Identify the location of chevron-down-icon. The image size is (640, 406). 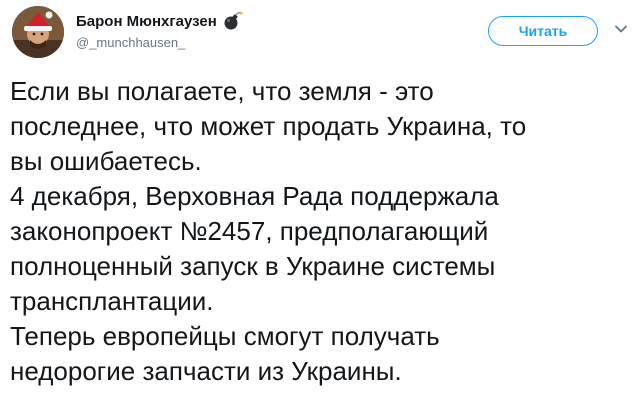
(621, 29).